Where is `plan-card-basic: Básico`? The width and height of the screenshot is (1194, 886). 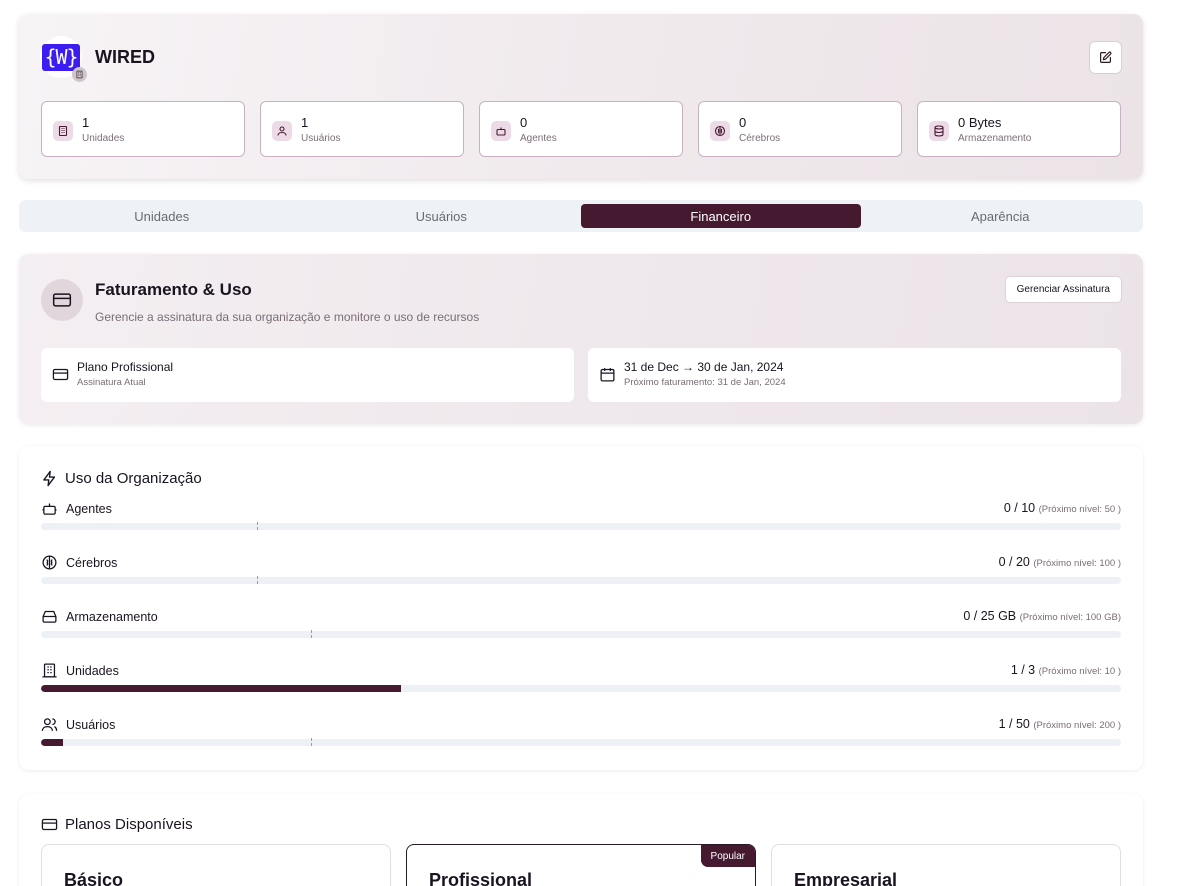 plan-card-basic: Básico is located at coordinates (216, 865).